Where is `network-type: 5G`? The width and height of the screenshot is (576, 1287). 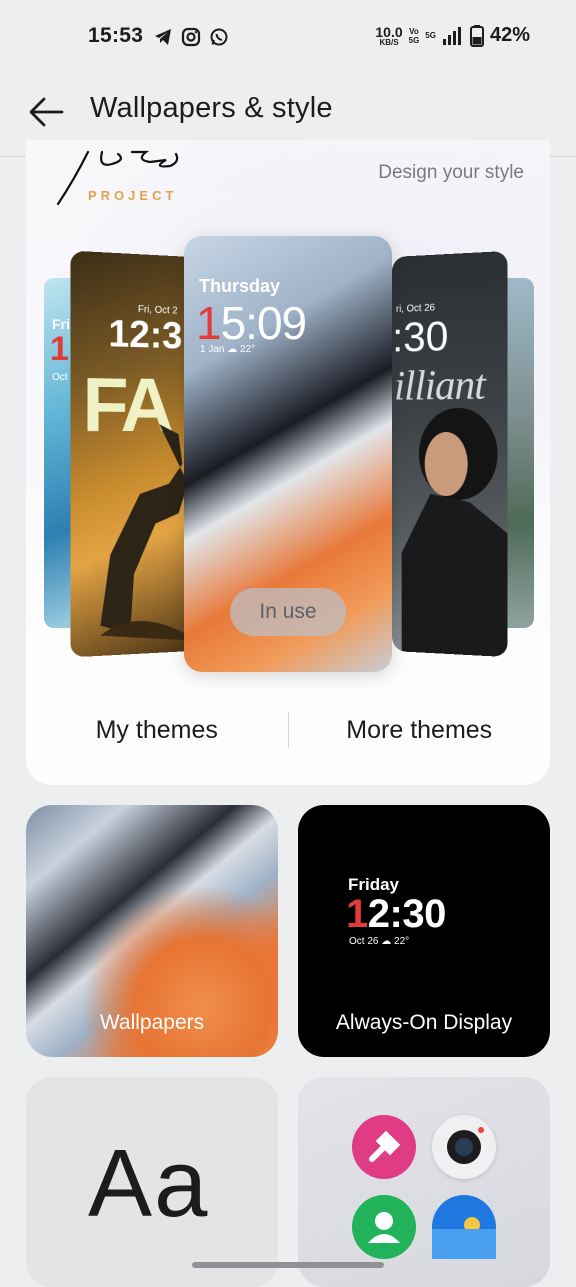
network-type: 5G is located at coordinates (430, 35).